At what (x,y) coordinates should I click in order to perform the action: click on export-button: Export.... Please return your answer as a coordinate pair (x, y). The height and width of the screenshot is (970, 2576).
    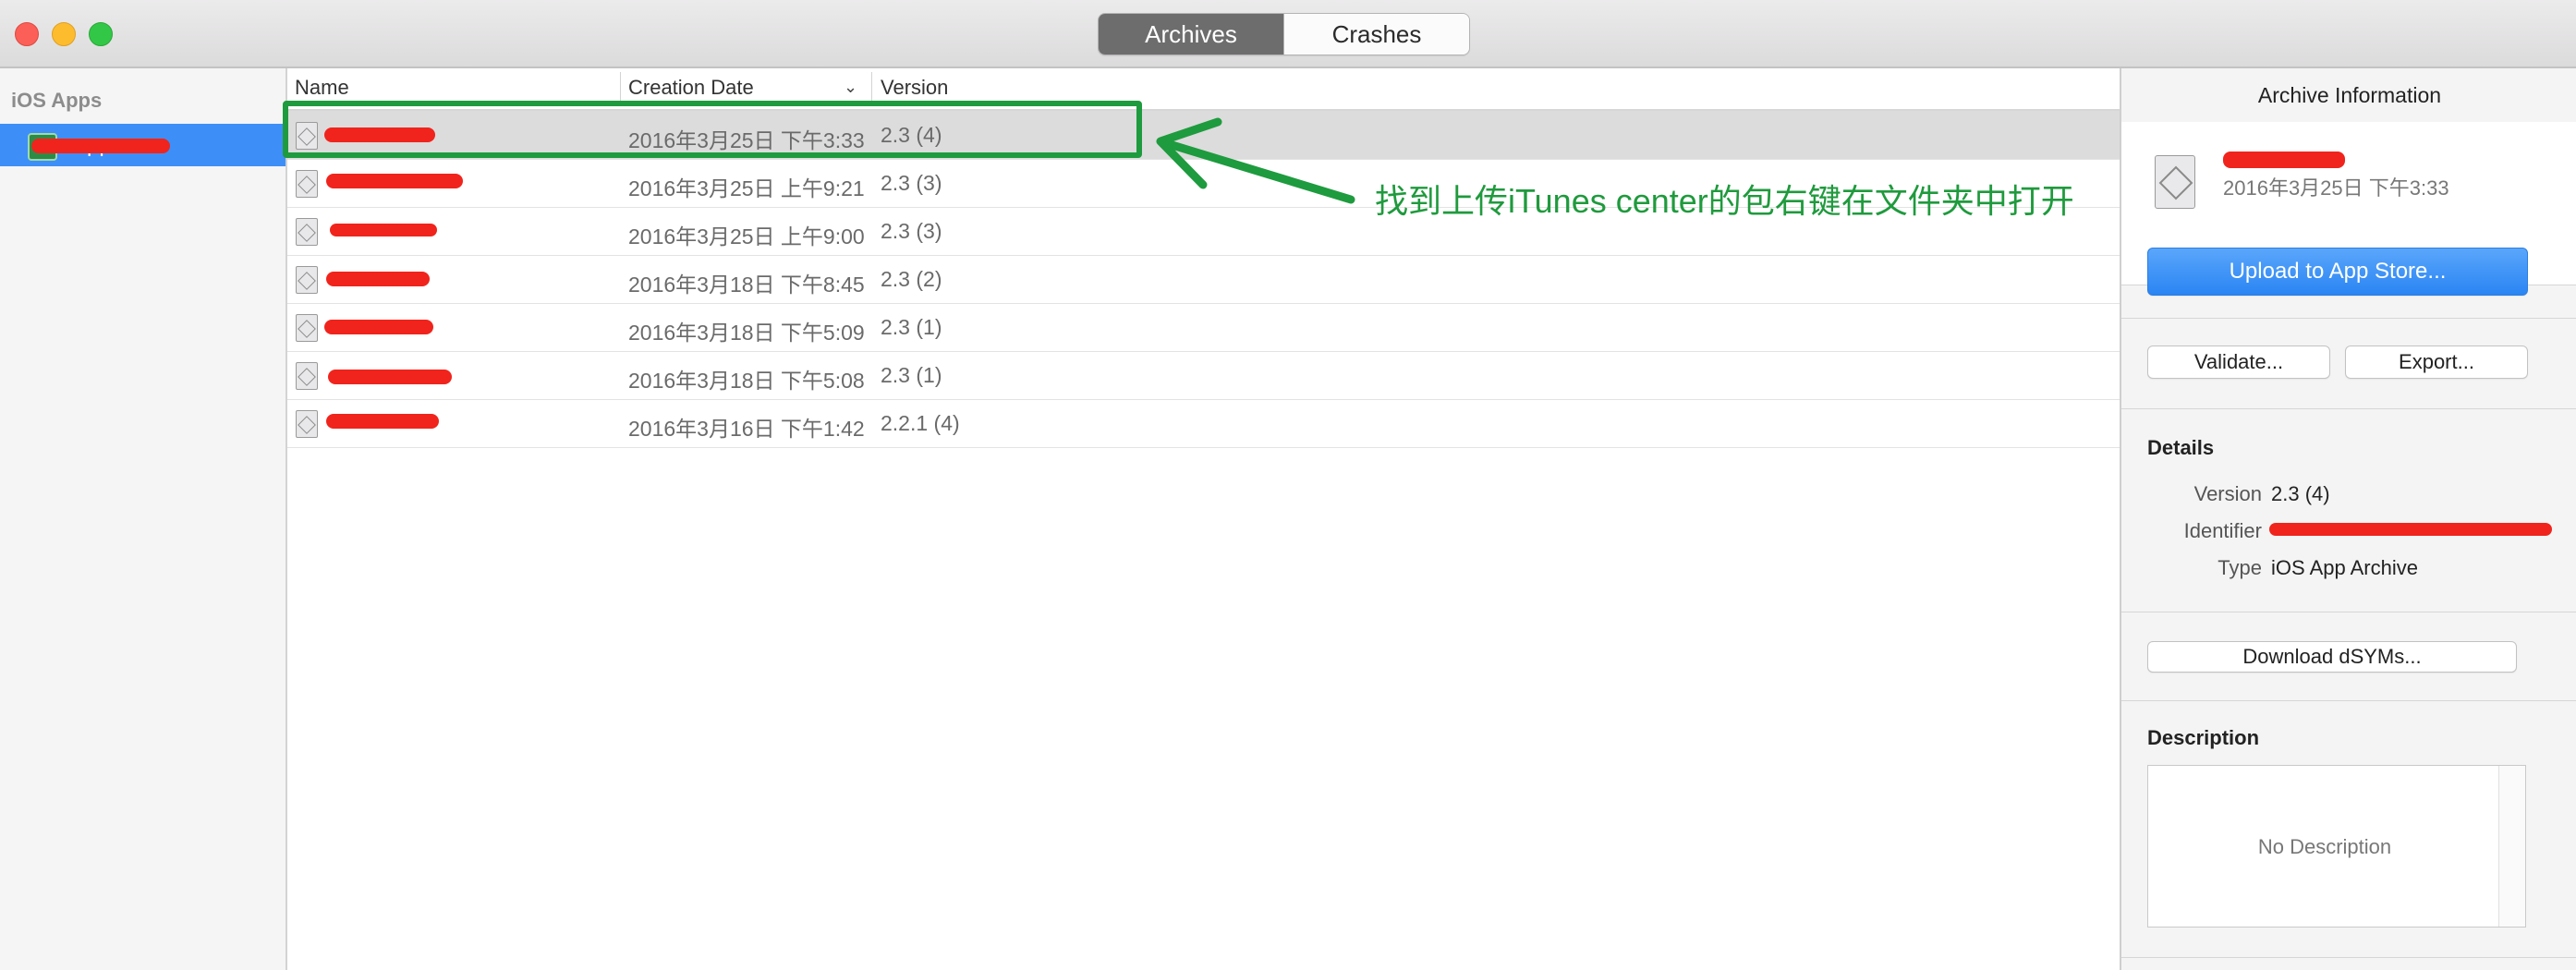
    Looking at the image, I should click on (2436, 362).